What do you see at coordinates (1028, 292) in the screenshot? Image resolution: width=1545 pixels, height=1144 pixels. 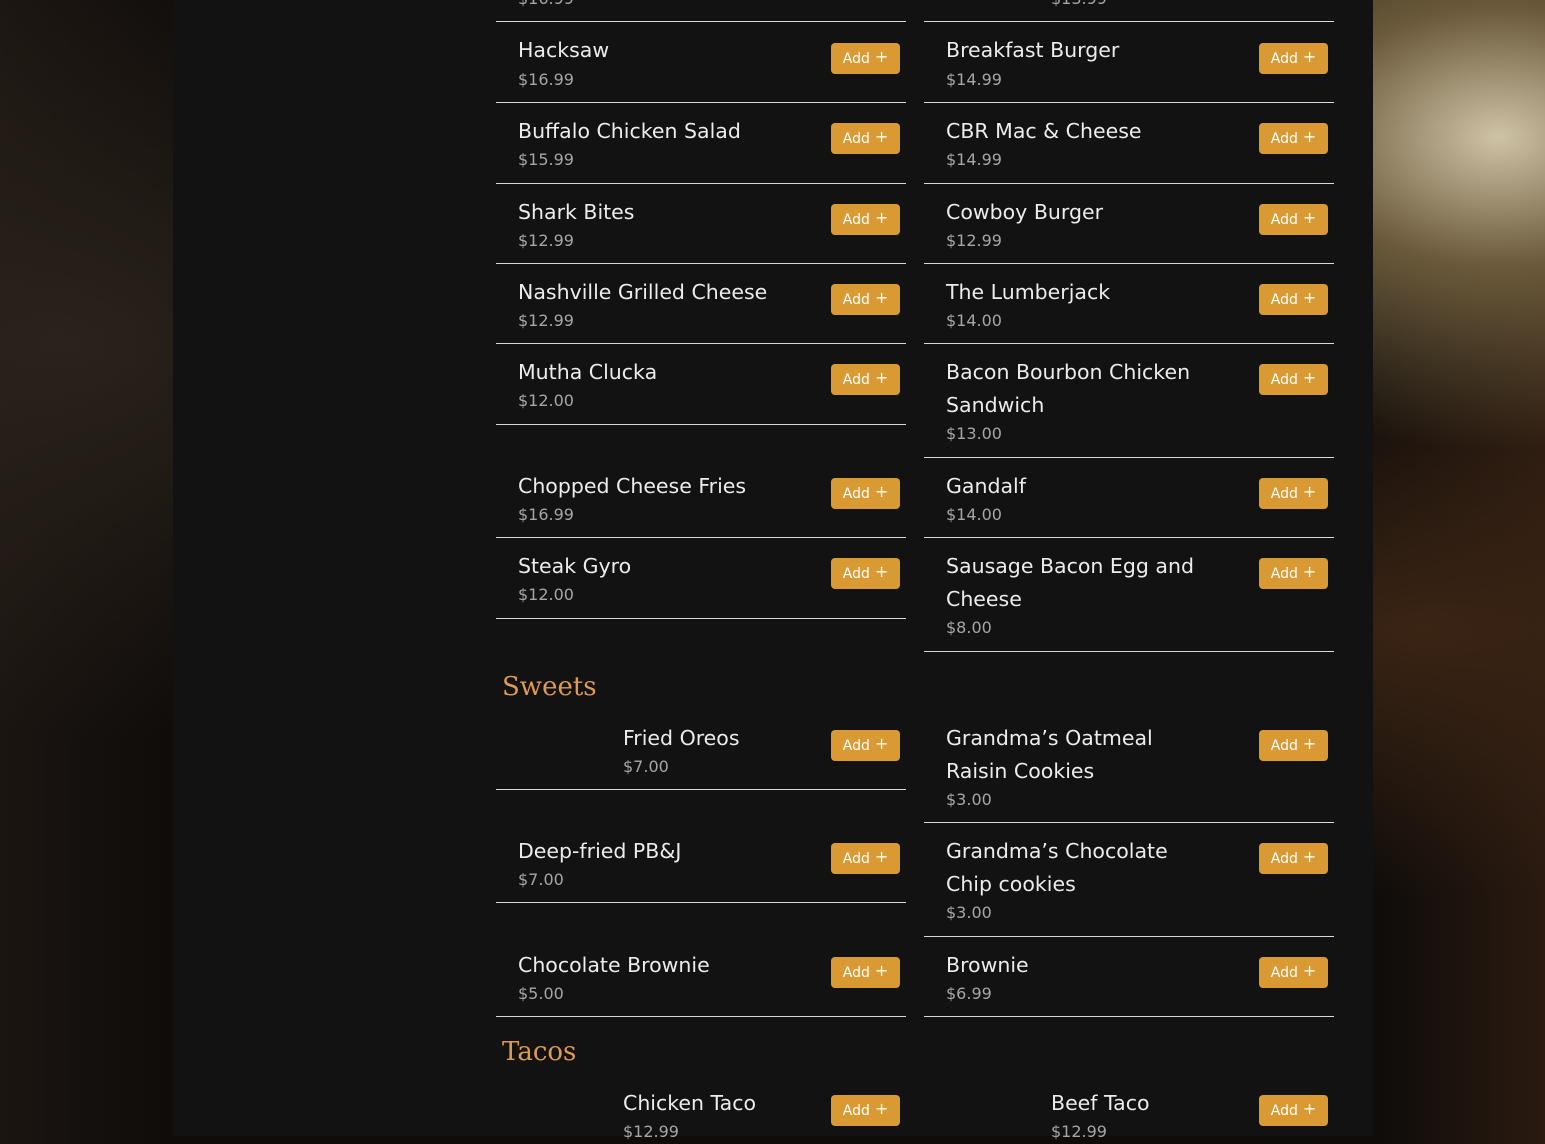 I see `item-name: The Lumberjack` at bounding box center [1028, 292].